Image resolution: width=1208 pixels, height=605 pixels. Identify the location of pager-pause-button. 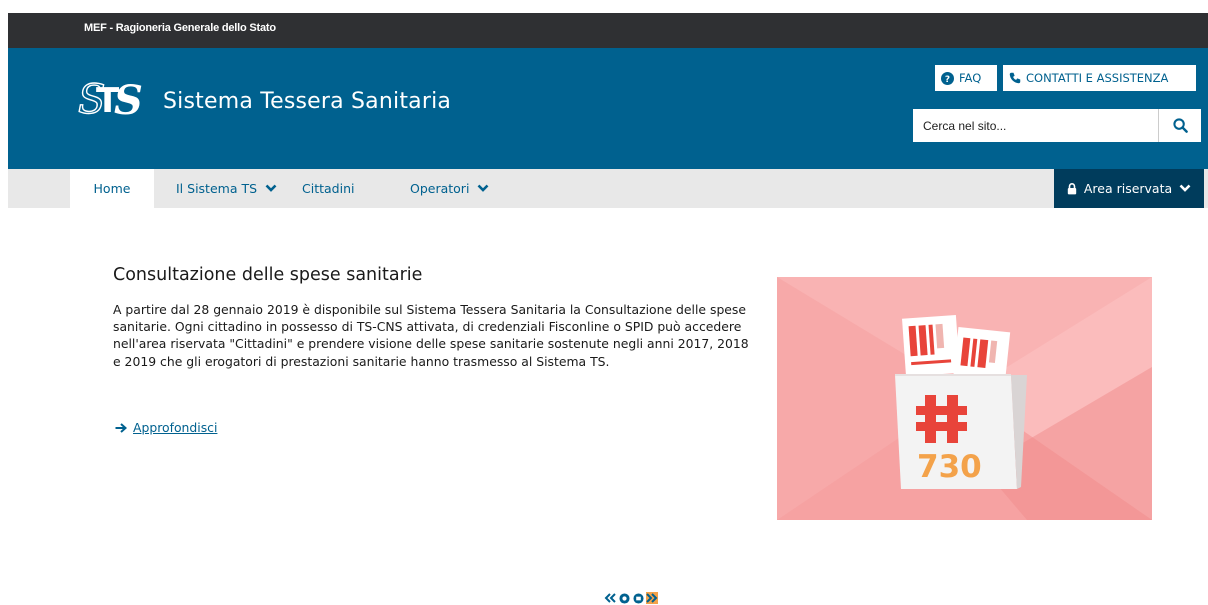
(638, 598).